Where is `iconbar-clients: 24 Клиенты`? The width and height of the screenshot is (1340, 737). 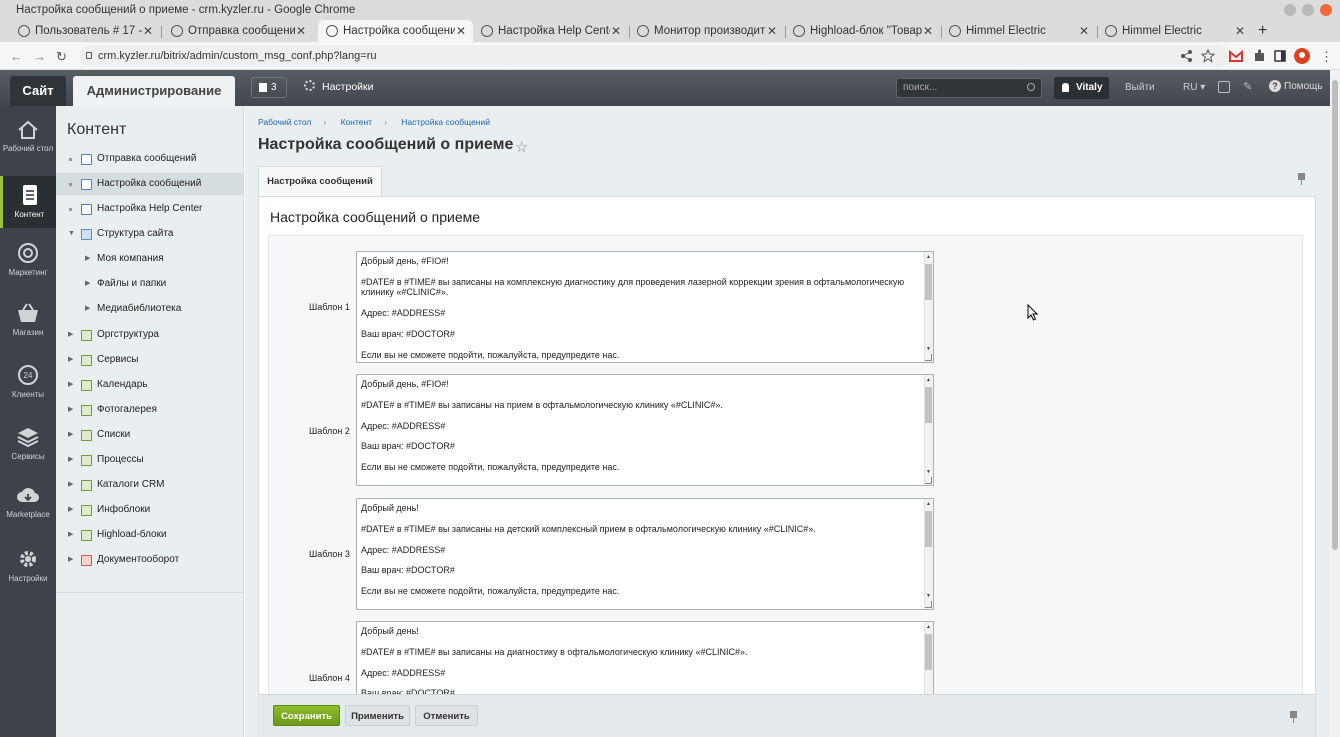
iconbar-clients: 24 Клиенты is located at coordinates (28, 381).